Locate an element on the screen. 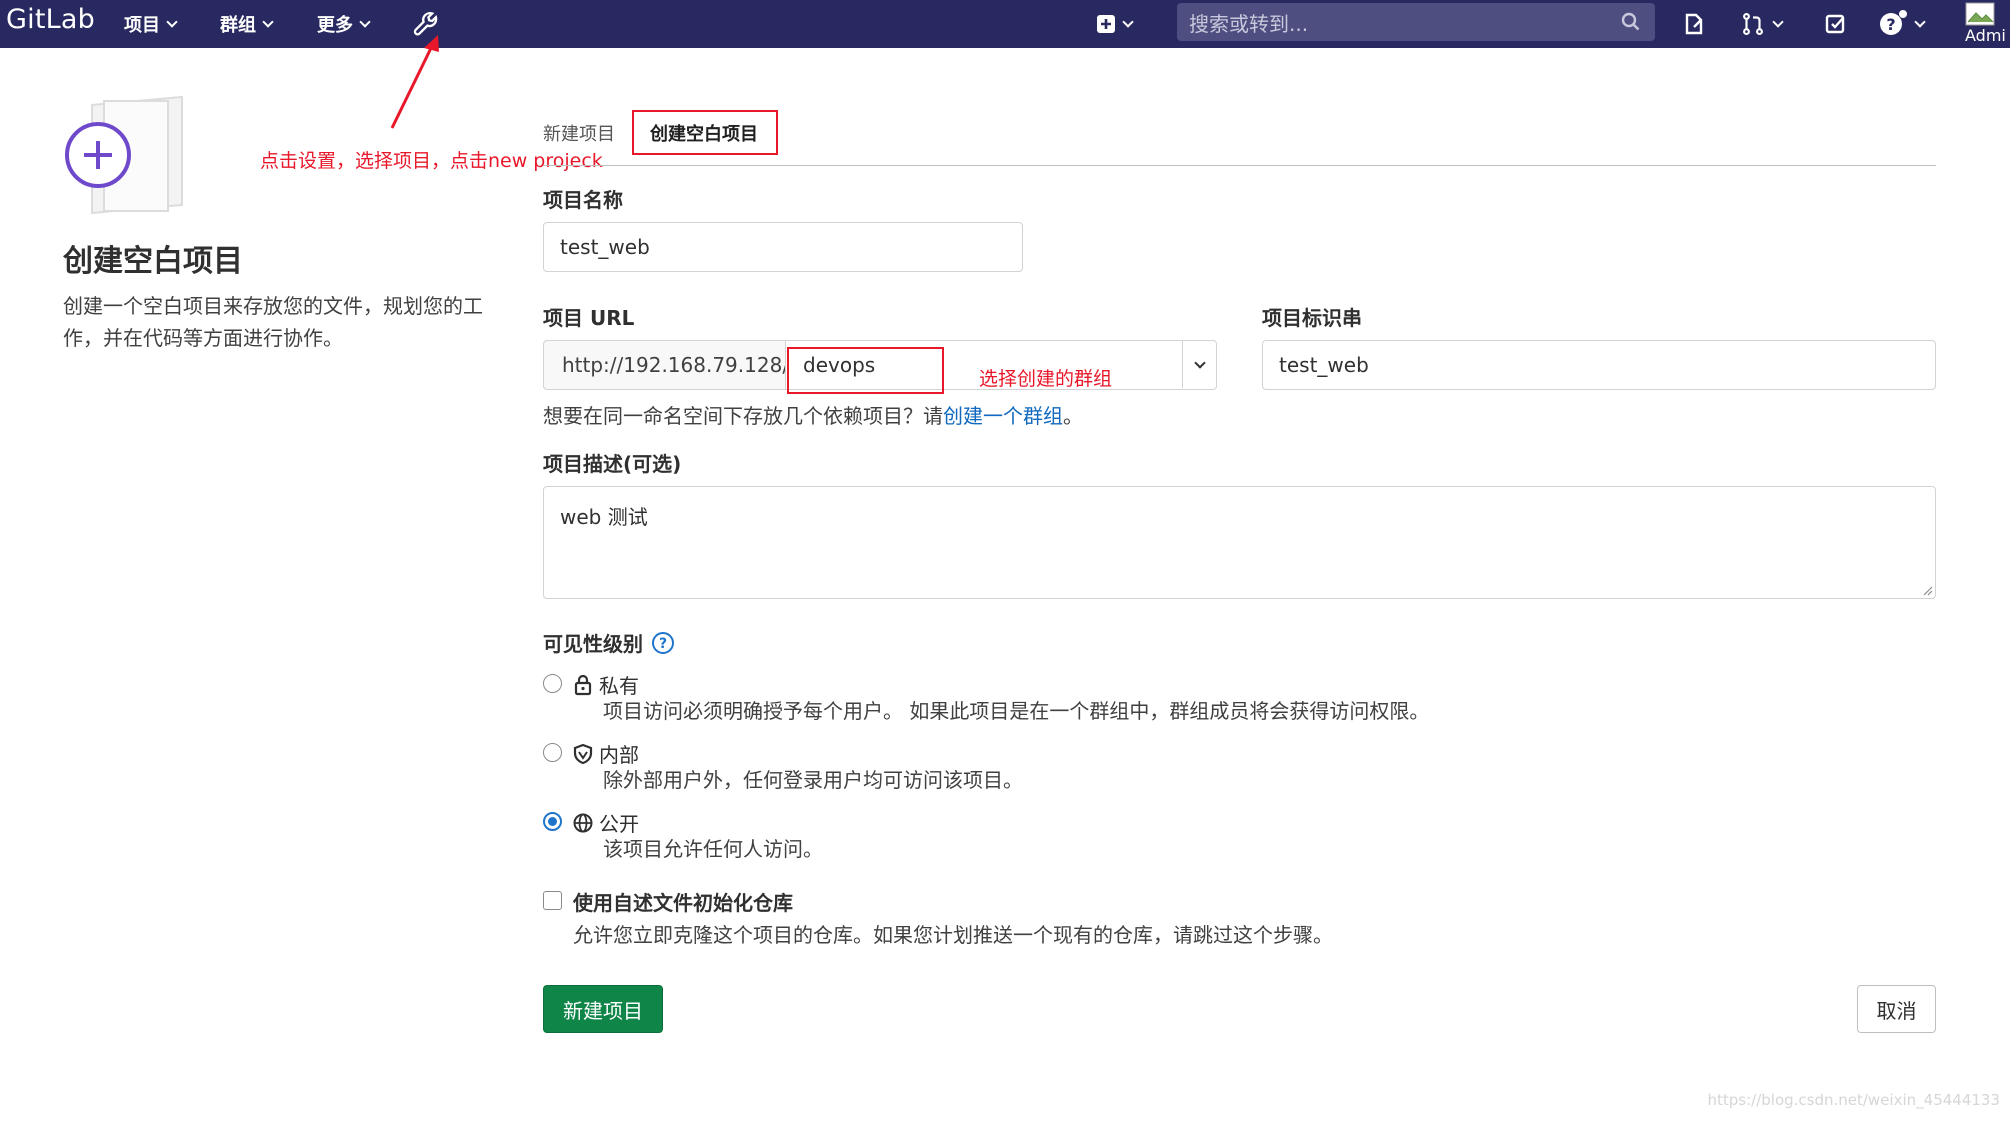 The width and height of the screenshot is (2010, 1121). visibility-internal-radio is located at coordinates (552, 752).